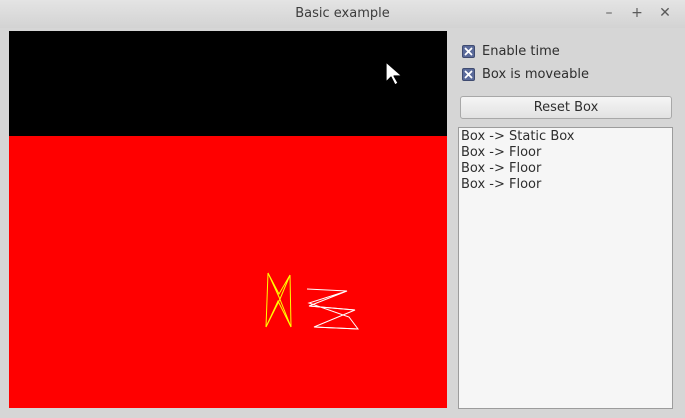 The image size is (685, 418). Describe the element at coordinates (278, 300) in the screenshot. I see `moving-box-wireframe` at that location.